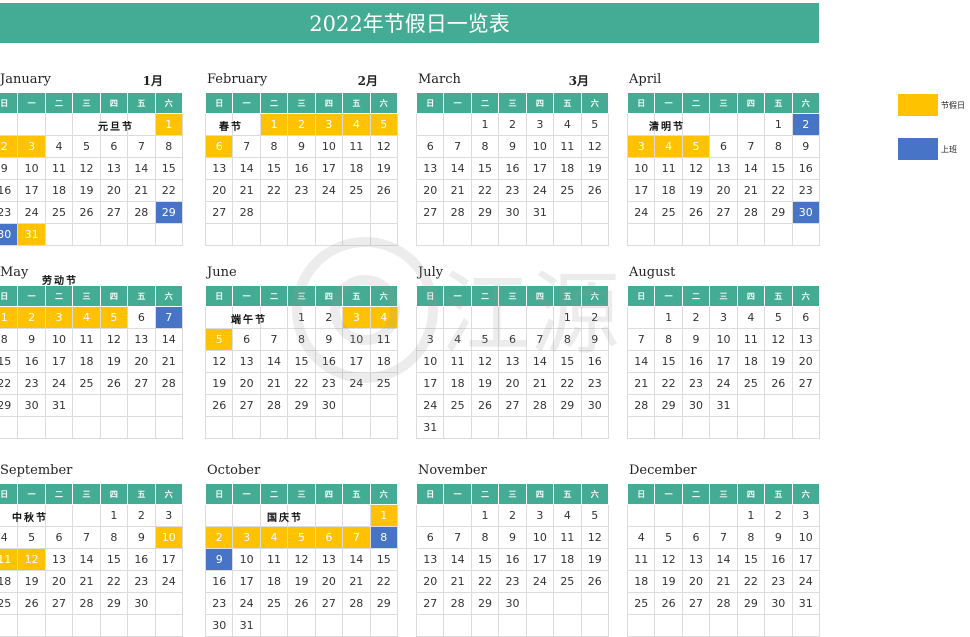  Describe the element at coordinates (723, 559) in the screenshot. I see `day-cell: 14` at that location.